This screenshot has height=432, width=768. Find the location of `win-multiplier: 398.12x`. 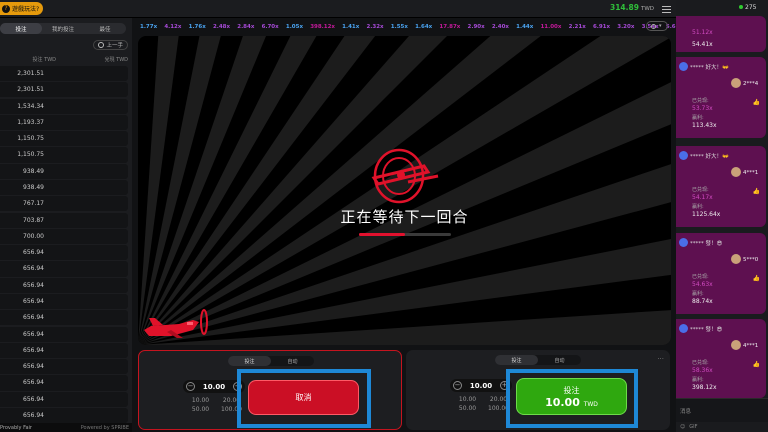

win-multiplier: 398.12x is located at coordinates (704, 387).